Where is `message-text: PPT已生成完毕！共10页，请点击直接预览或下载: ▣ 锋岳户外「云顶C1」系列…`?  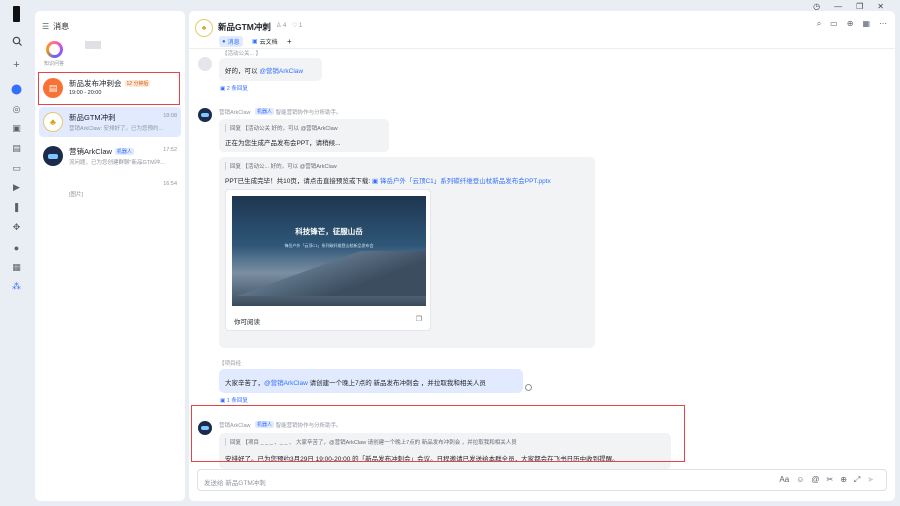 message-text: PPT已生成完毕！共10页，请点击直接预览或下载: ▣ 锋岳户外「云顶C1」系列… is located at coordinates (388, 181).